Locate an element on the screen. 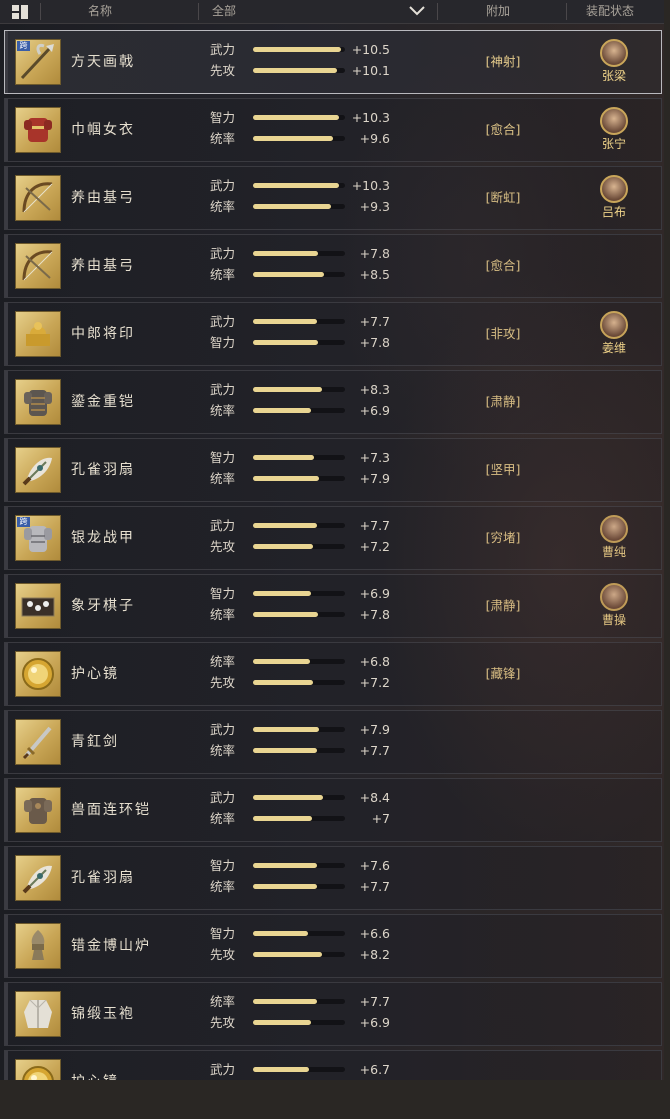 The image size is (670, 1119). stat-value: +7.9 is located at coordinates (374, 729).